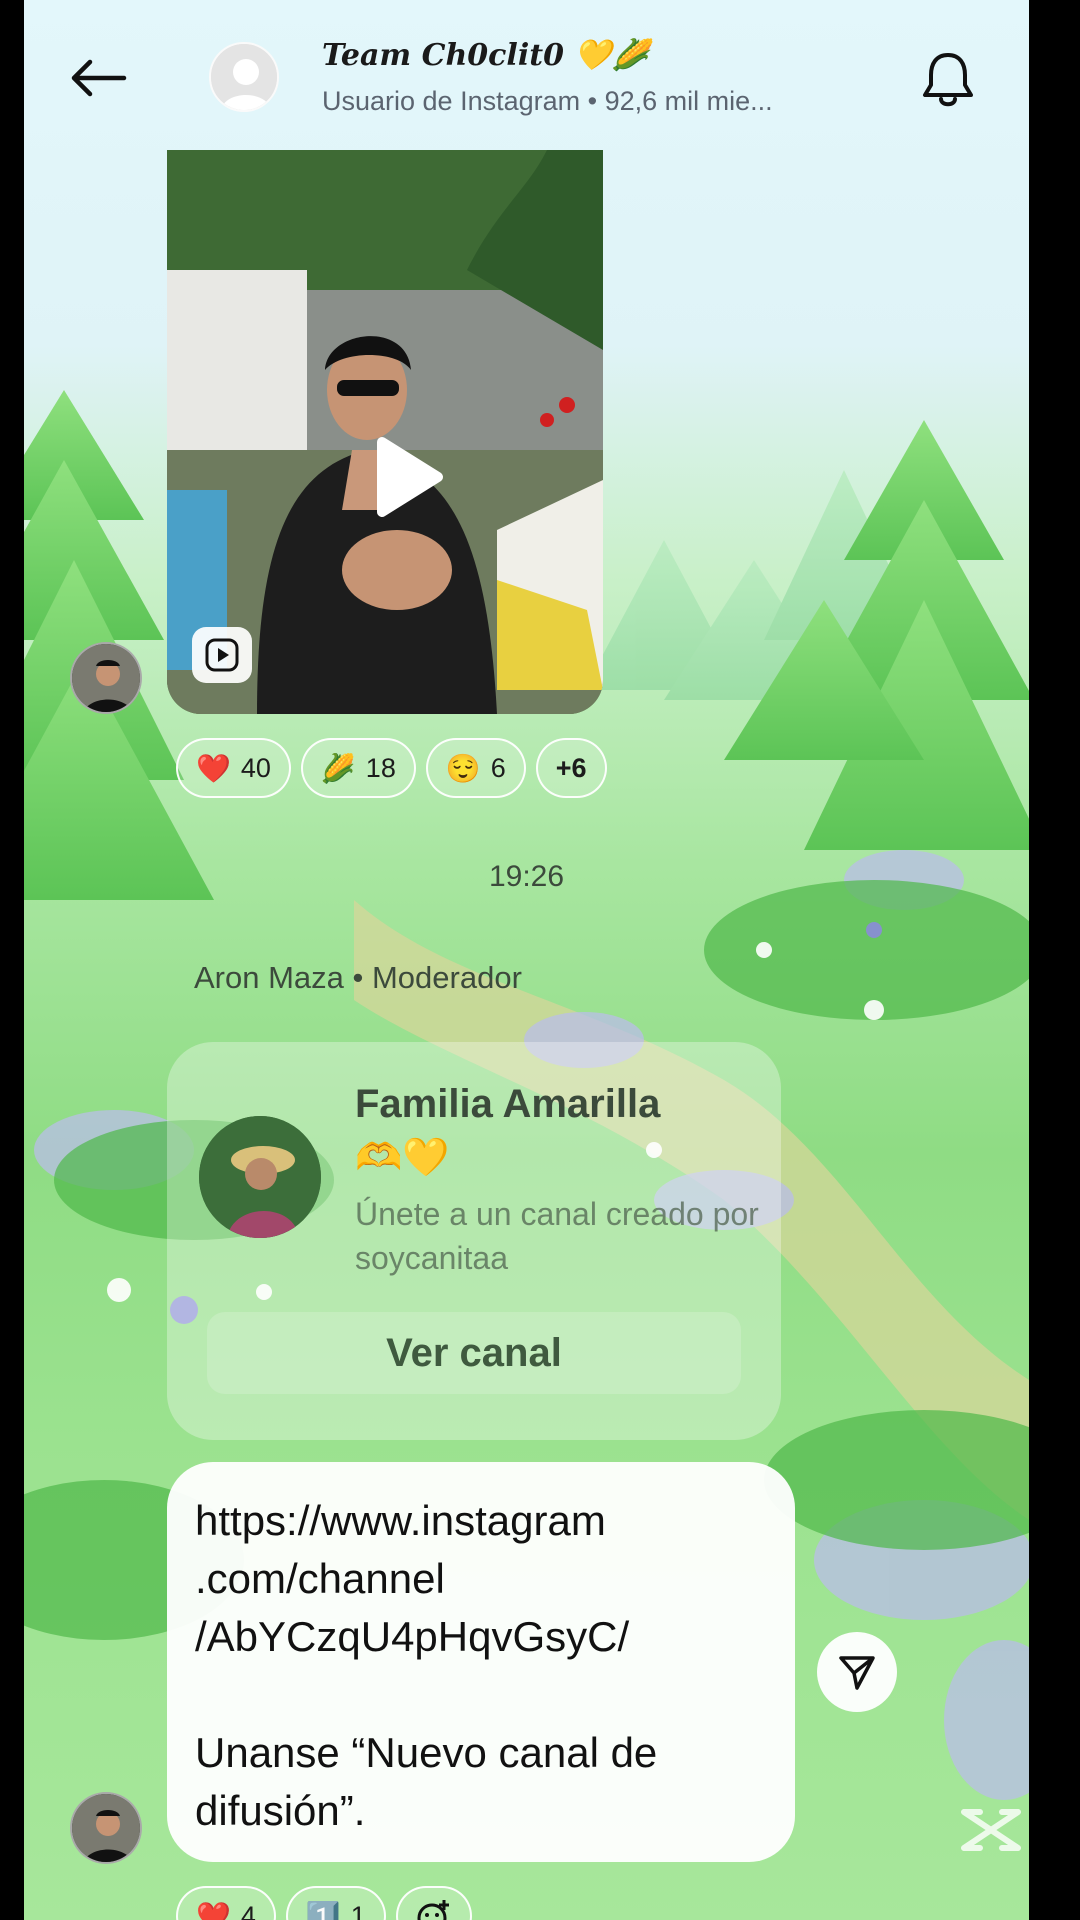 Image resolution: width=1080 pixels, height=1920 pixels. I want to click on reaction-emoji: 😌, so click(463, 768).